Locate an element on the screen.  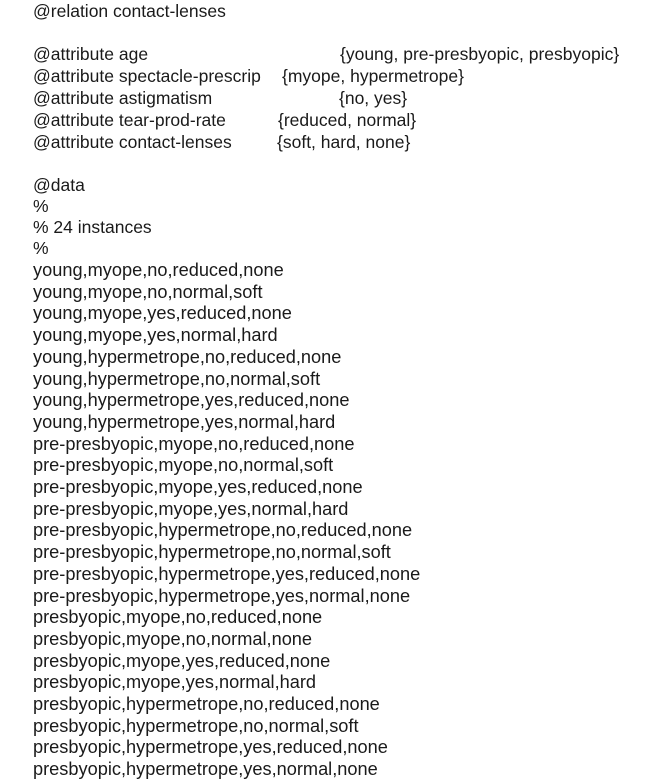
data-row: pre-presbyopic,myope,yes,normal,hard is located at coordinates (191, 508).